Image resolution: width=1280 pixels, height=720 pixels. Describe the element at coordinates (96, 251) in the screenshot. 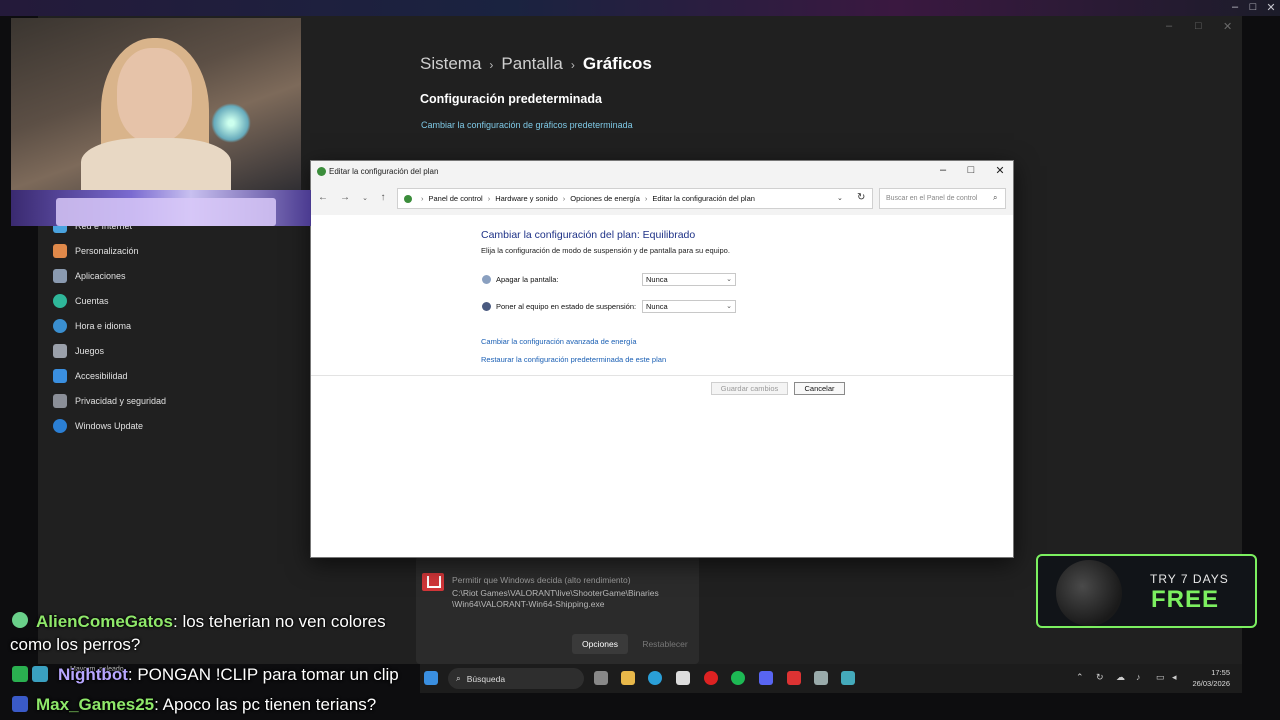

I see `sidebar-item-personalization: Personalización` at that location.